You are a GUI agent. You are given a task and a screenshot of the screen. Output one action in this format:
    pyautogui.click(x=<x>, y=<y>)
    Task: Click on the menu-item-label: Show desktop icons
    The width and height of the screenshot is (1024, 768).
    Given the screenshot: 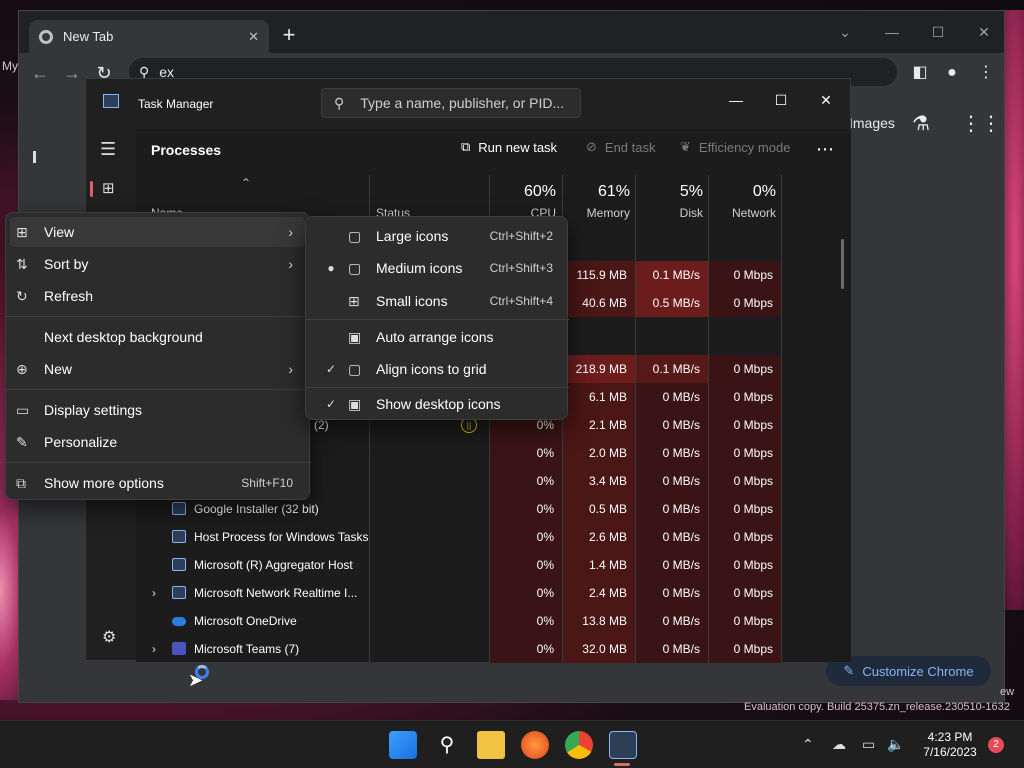 What is the action you would take?
    pyautogui.click(x=438, y=404)
    